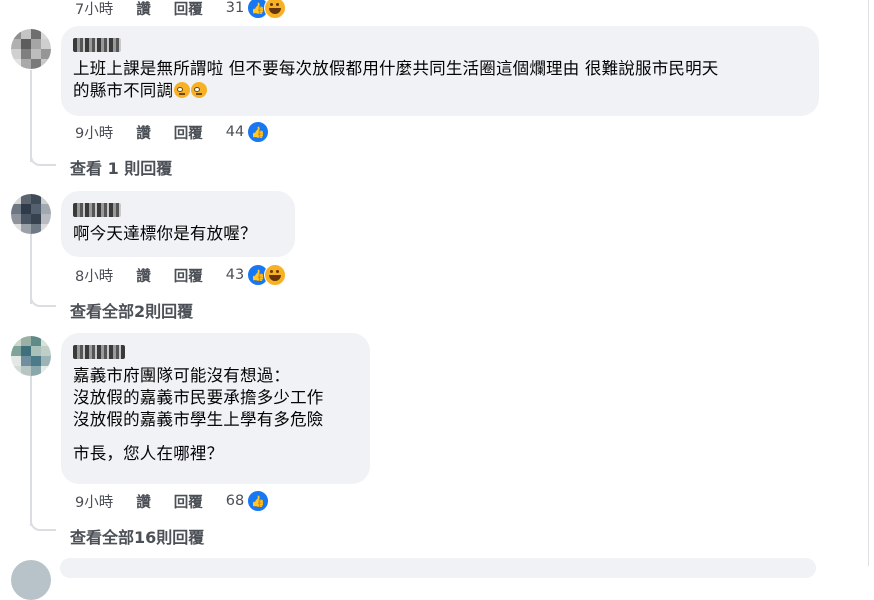  I want to click on comment-text-last-line: 市長，您人在哪裡？, so click(148, 453).